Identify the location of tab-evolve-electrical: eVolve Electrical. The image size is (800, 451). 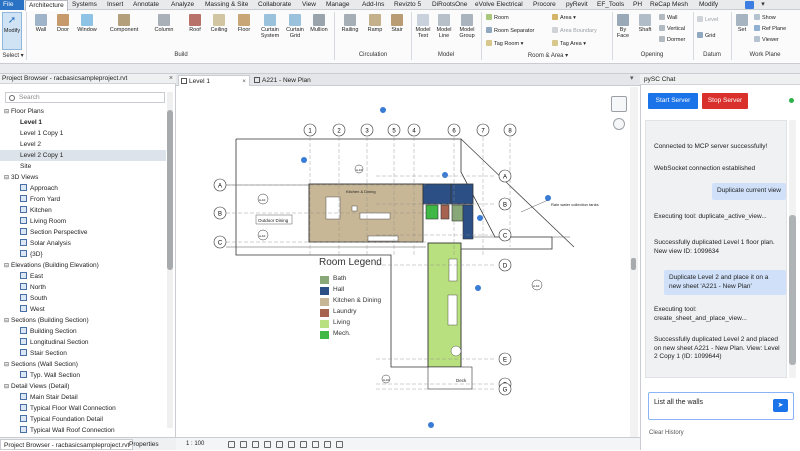
(499, 5).